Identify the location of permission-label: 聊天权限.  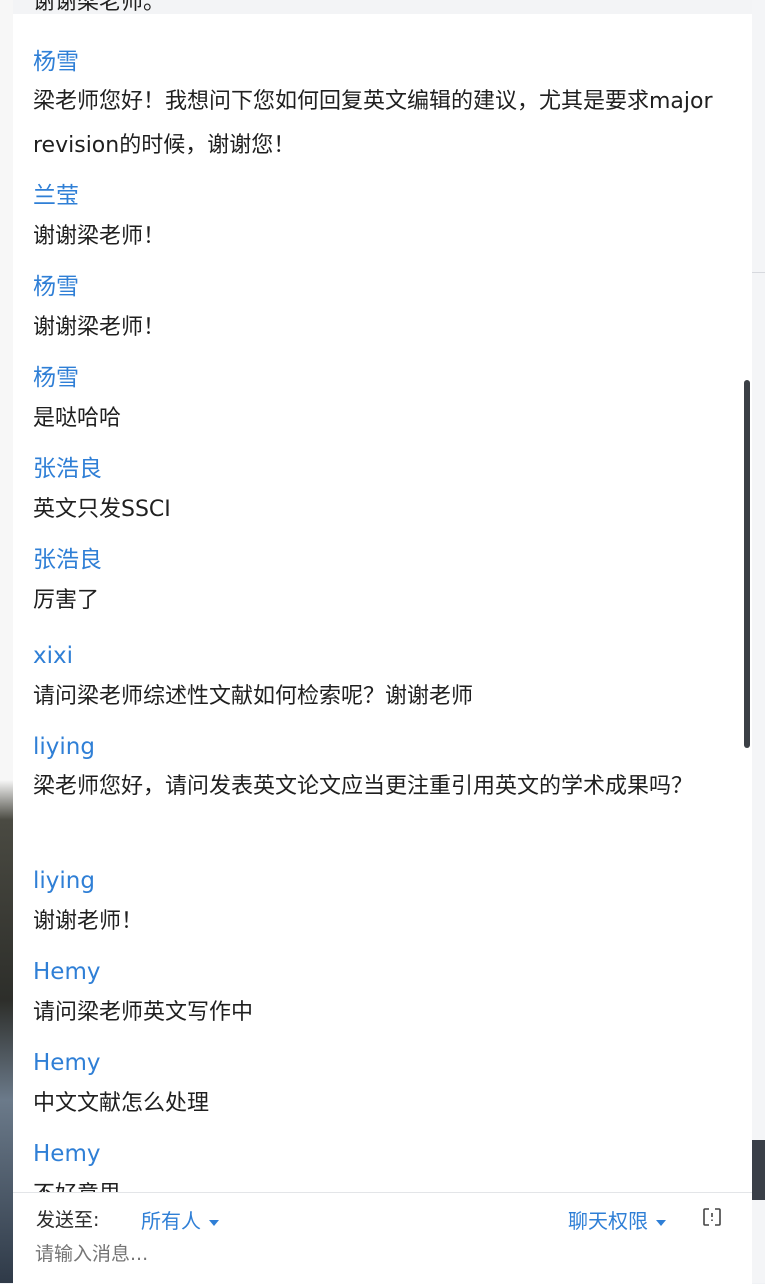
(608, 1221).